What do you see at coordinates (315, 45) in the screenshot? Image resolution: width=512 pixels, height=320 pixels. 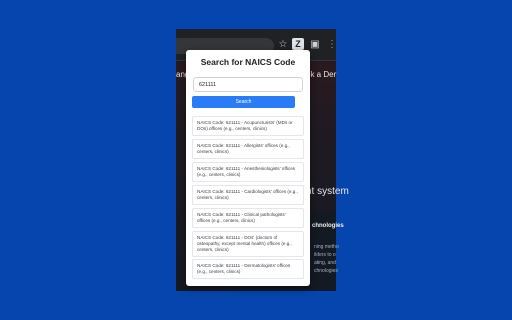 I see `puzzle-icon: ▣` at bounding box center [315, 45].